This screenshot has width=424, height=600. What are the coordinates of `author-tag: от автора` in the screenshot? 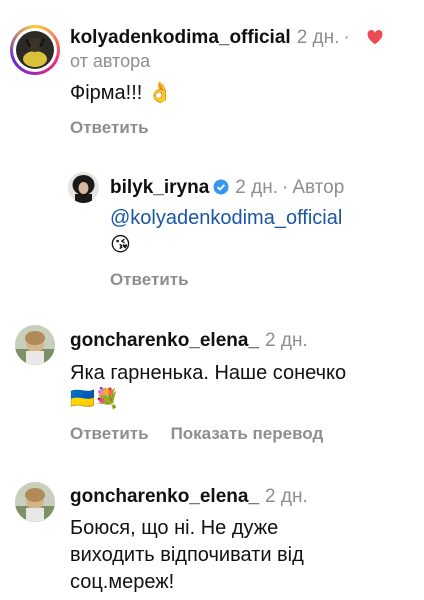 It's located at (110, 61).